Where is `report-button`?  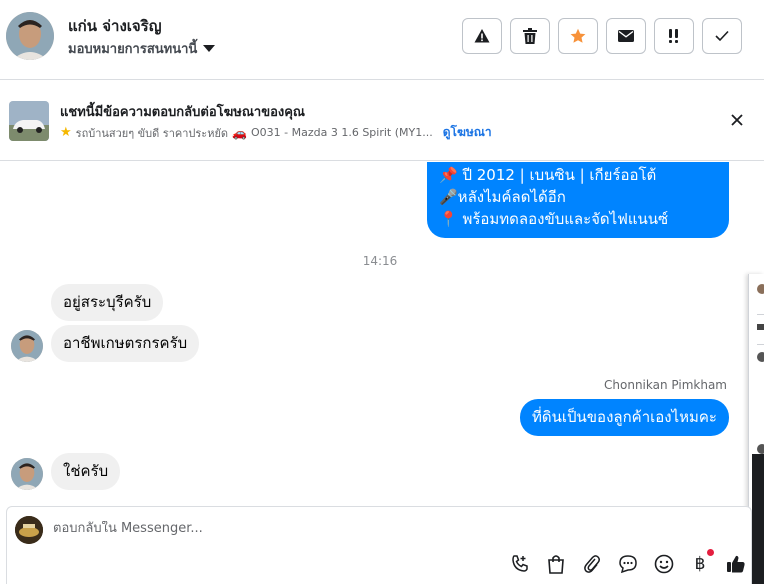 report-button is located at coordinates (482, 36).